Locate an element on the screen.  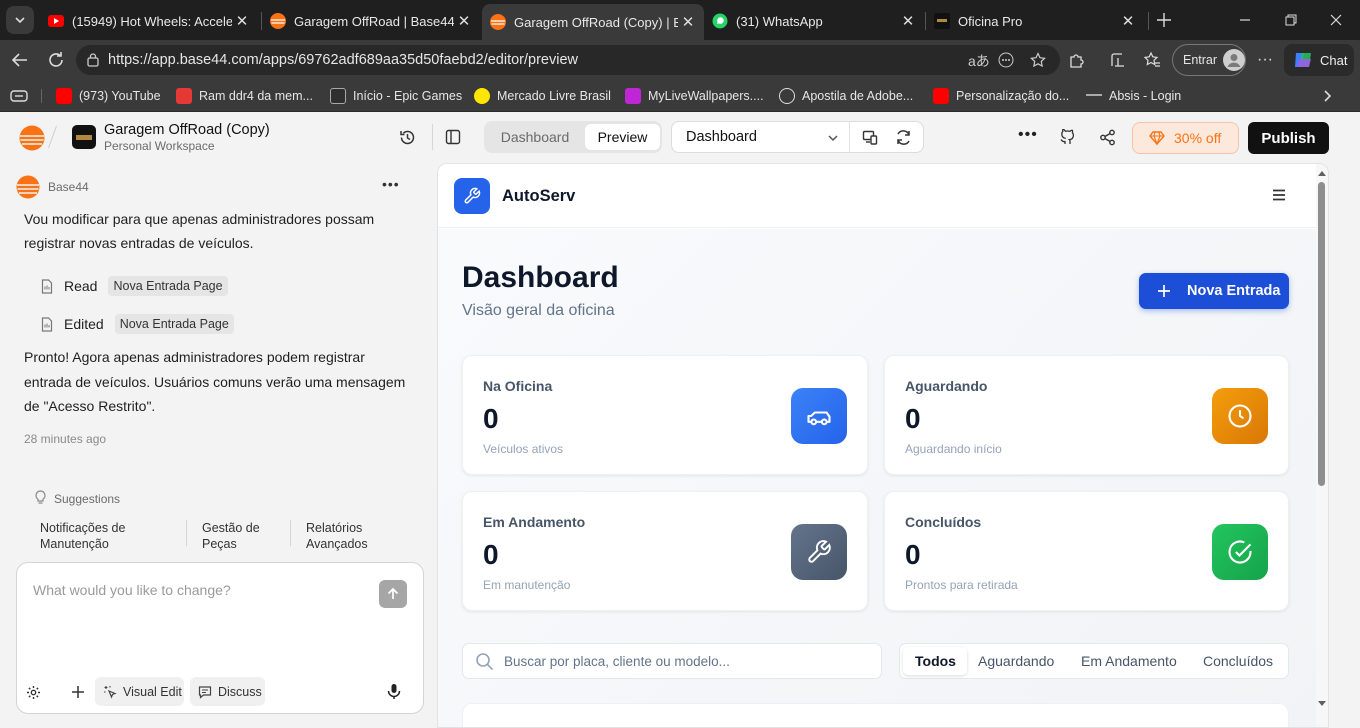
share-icon is located at coordinates (1107, 137).